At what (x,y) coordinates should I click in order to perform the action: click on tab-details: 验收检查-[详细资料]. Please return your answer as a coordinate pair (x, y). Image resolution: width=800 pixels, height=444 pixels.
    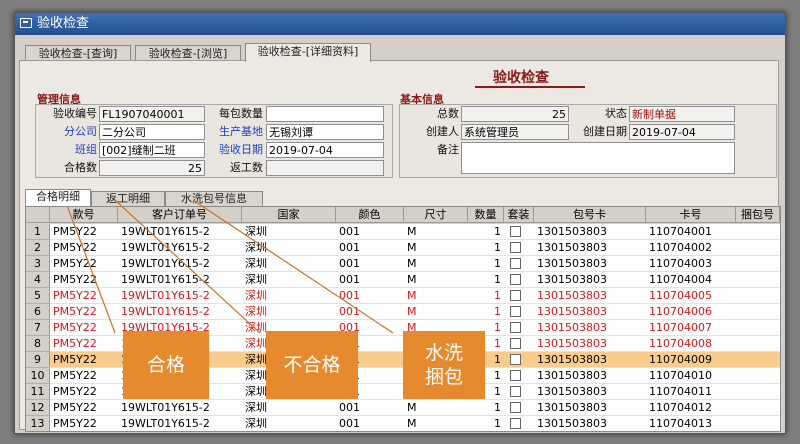
    Looking at the image, I should click on (308, 52).